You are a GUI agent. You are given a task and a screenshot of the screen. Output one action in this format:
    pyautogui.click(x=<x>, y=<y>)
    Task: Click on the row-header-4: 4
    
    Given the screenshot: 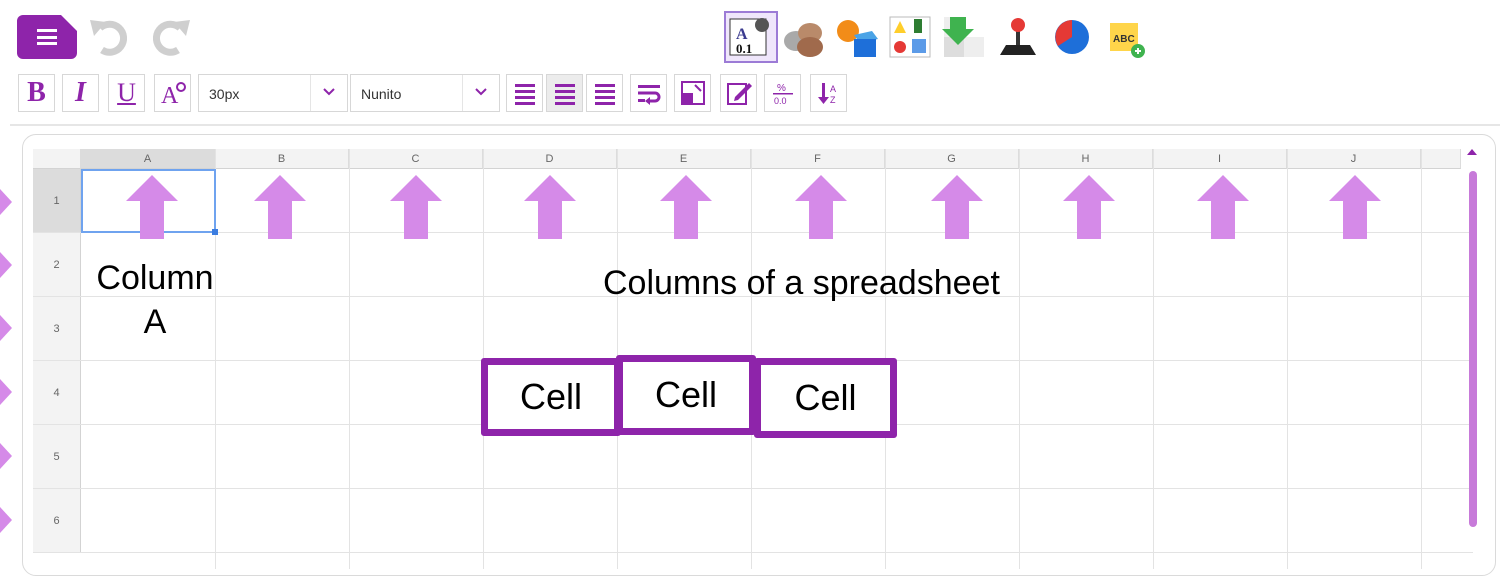 What is the action you would take?
    pyautogui.click(x=57, y=393)
    